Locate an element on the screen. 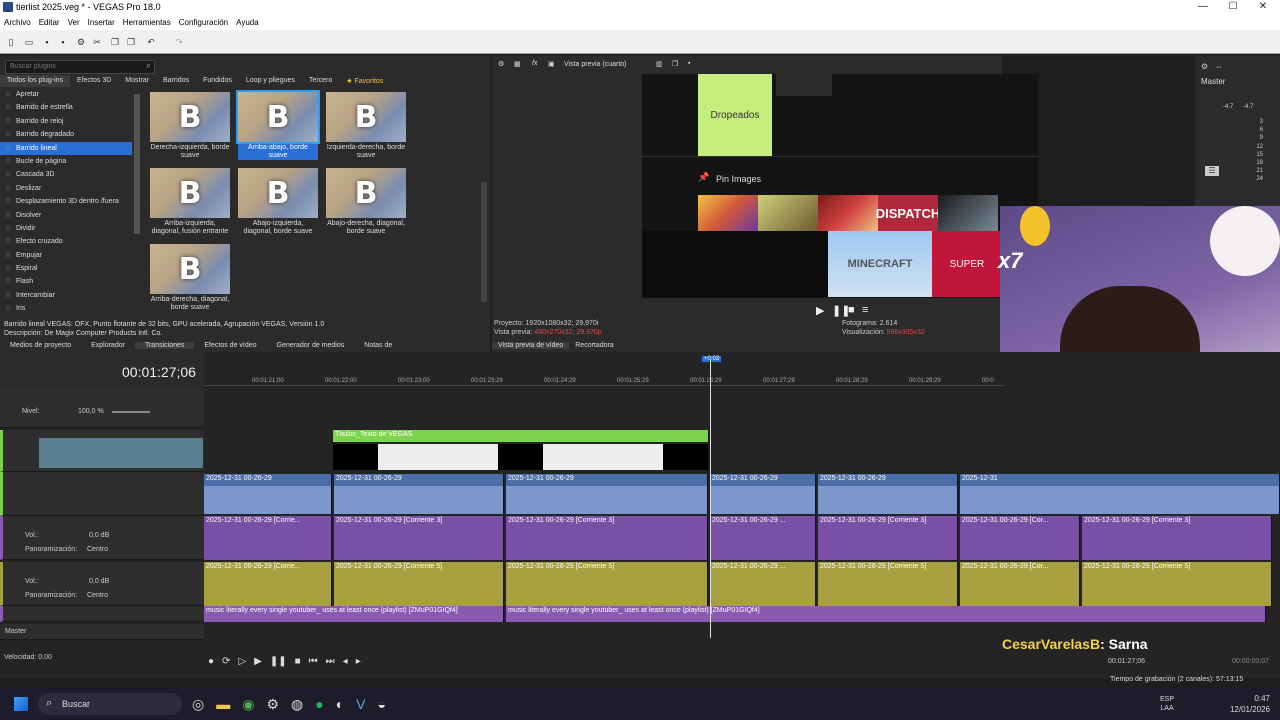 Image resolution: width=1280 pixels, height=720 pixels. tab-efectos-video: Efectos de vídeo is located at coordinates (230, 345).